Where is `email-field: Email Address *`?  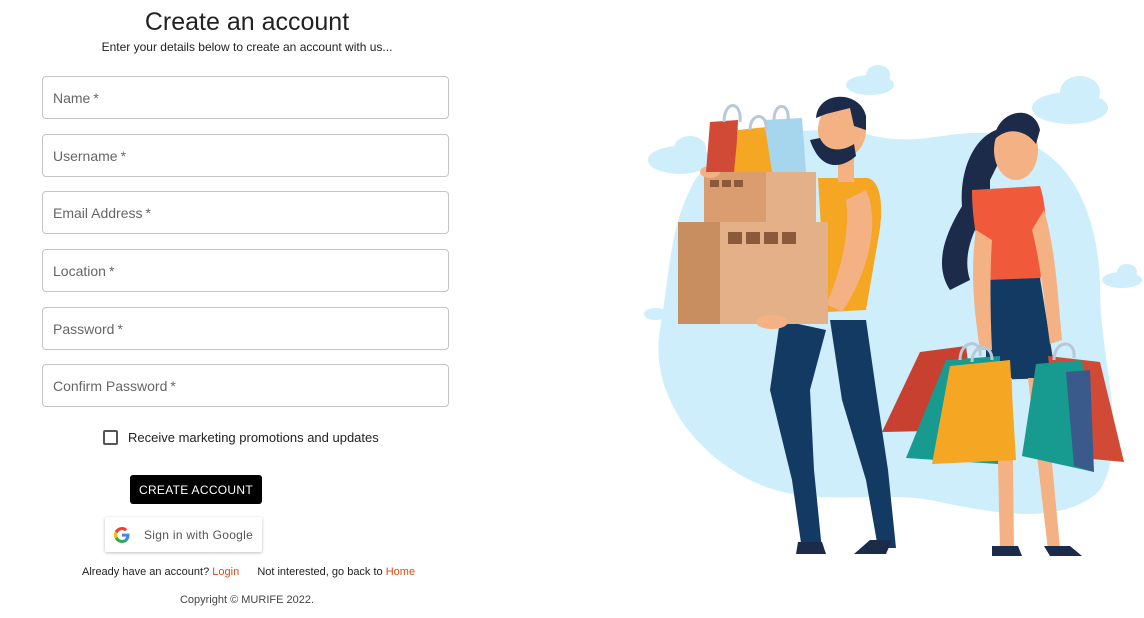 email-field: Email Address * is located at coordinates (245, 212).